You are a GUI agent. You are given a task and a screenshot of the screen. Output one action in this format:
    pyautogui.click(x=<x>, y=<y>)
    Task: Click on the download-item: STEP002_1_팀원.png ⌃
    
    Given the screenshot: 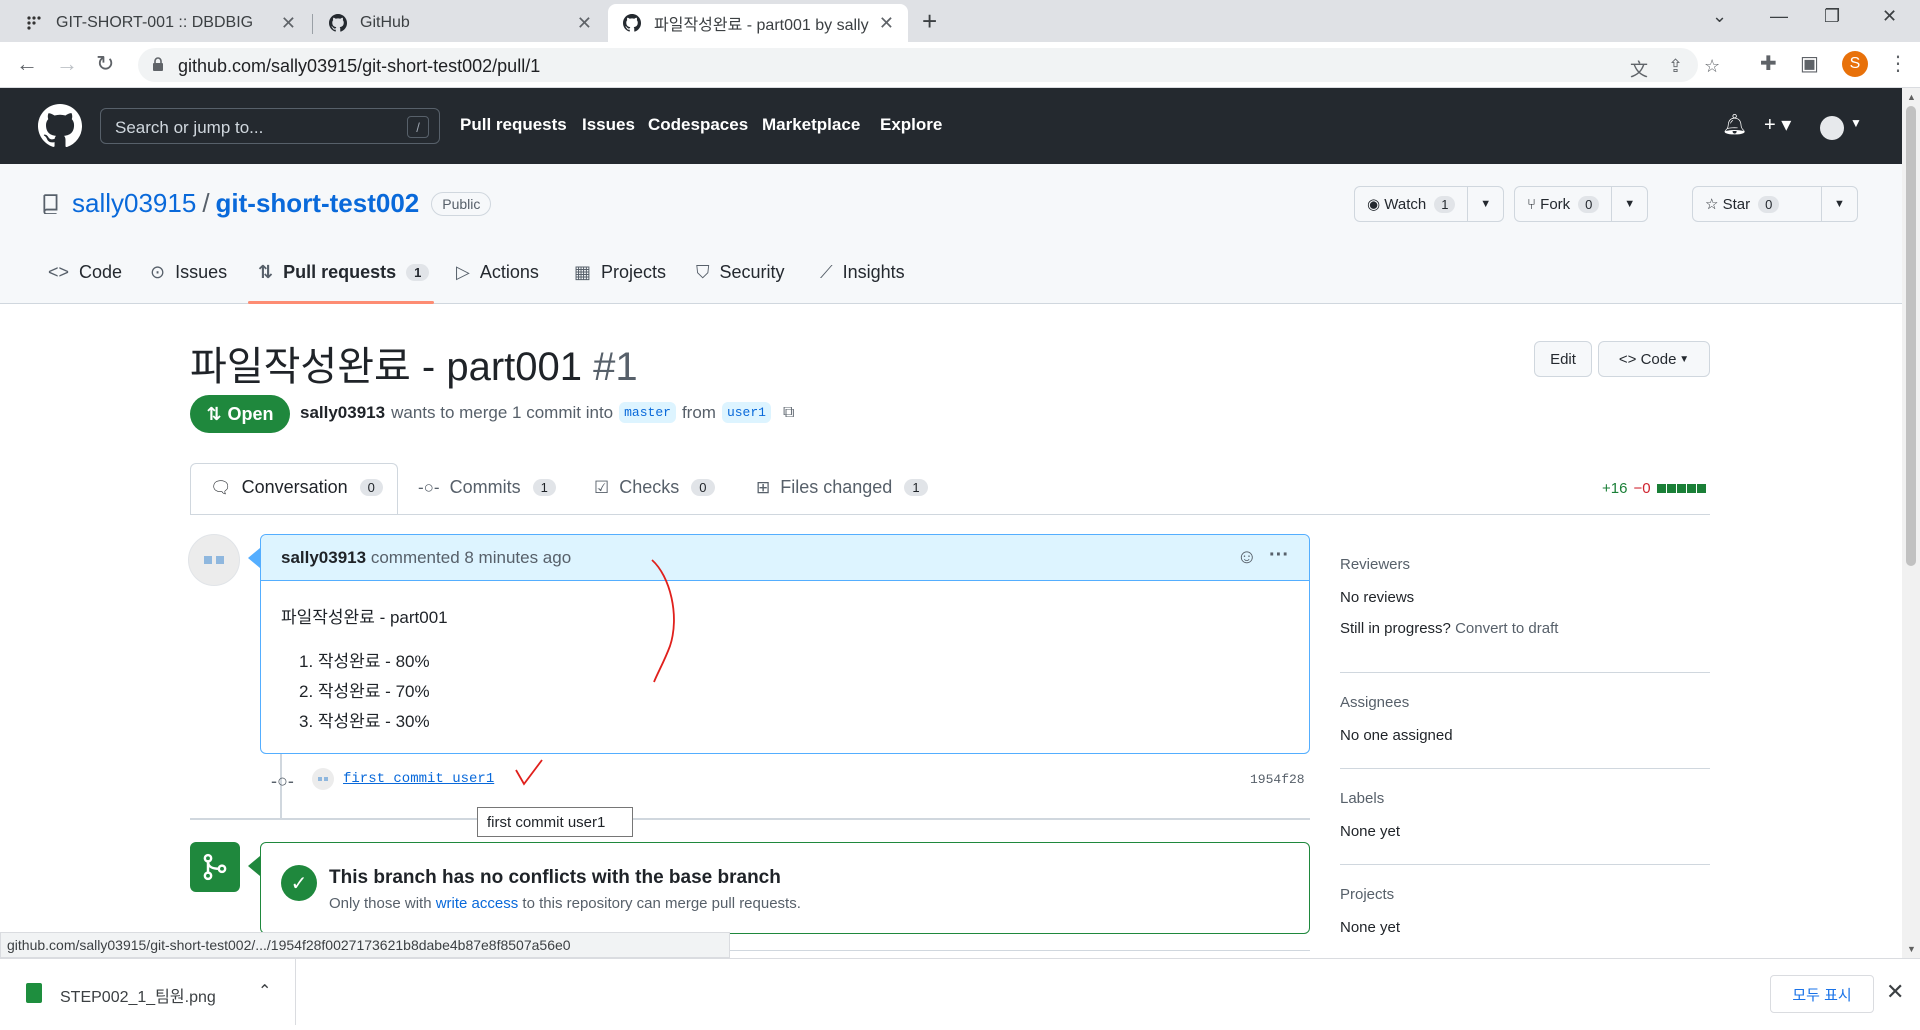 What is the action you would take?
    pyautogui.click(x=148, y=992)
    